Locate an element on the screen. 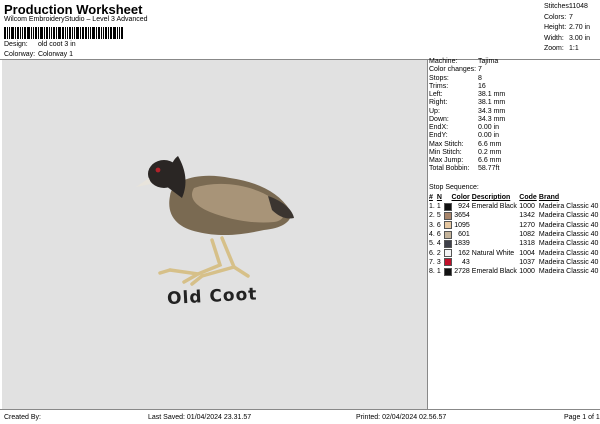 The width and height of the screenshot is (600, 424). artwork-caption: Old Coot is located at coordinates (212, 296).